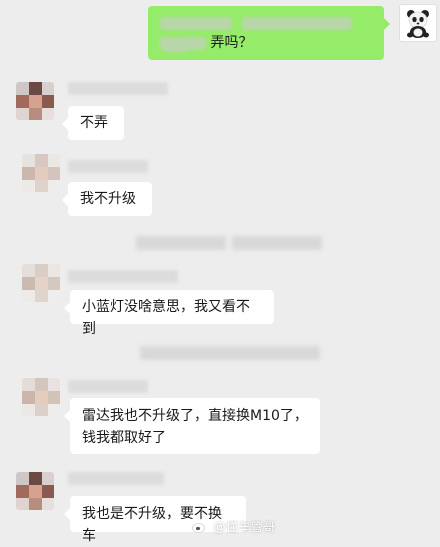 The width and height of the screenshot is (440, 547). I want to click on panda-avatar-icon, so click(418, 24).